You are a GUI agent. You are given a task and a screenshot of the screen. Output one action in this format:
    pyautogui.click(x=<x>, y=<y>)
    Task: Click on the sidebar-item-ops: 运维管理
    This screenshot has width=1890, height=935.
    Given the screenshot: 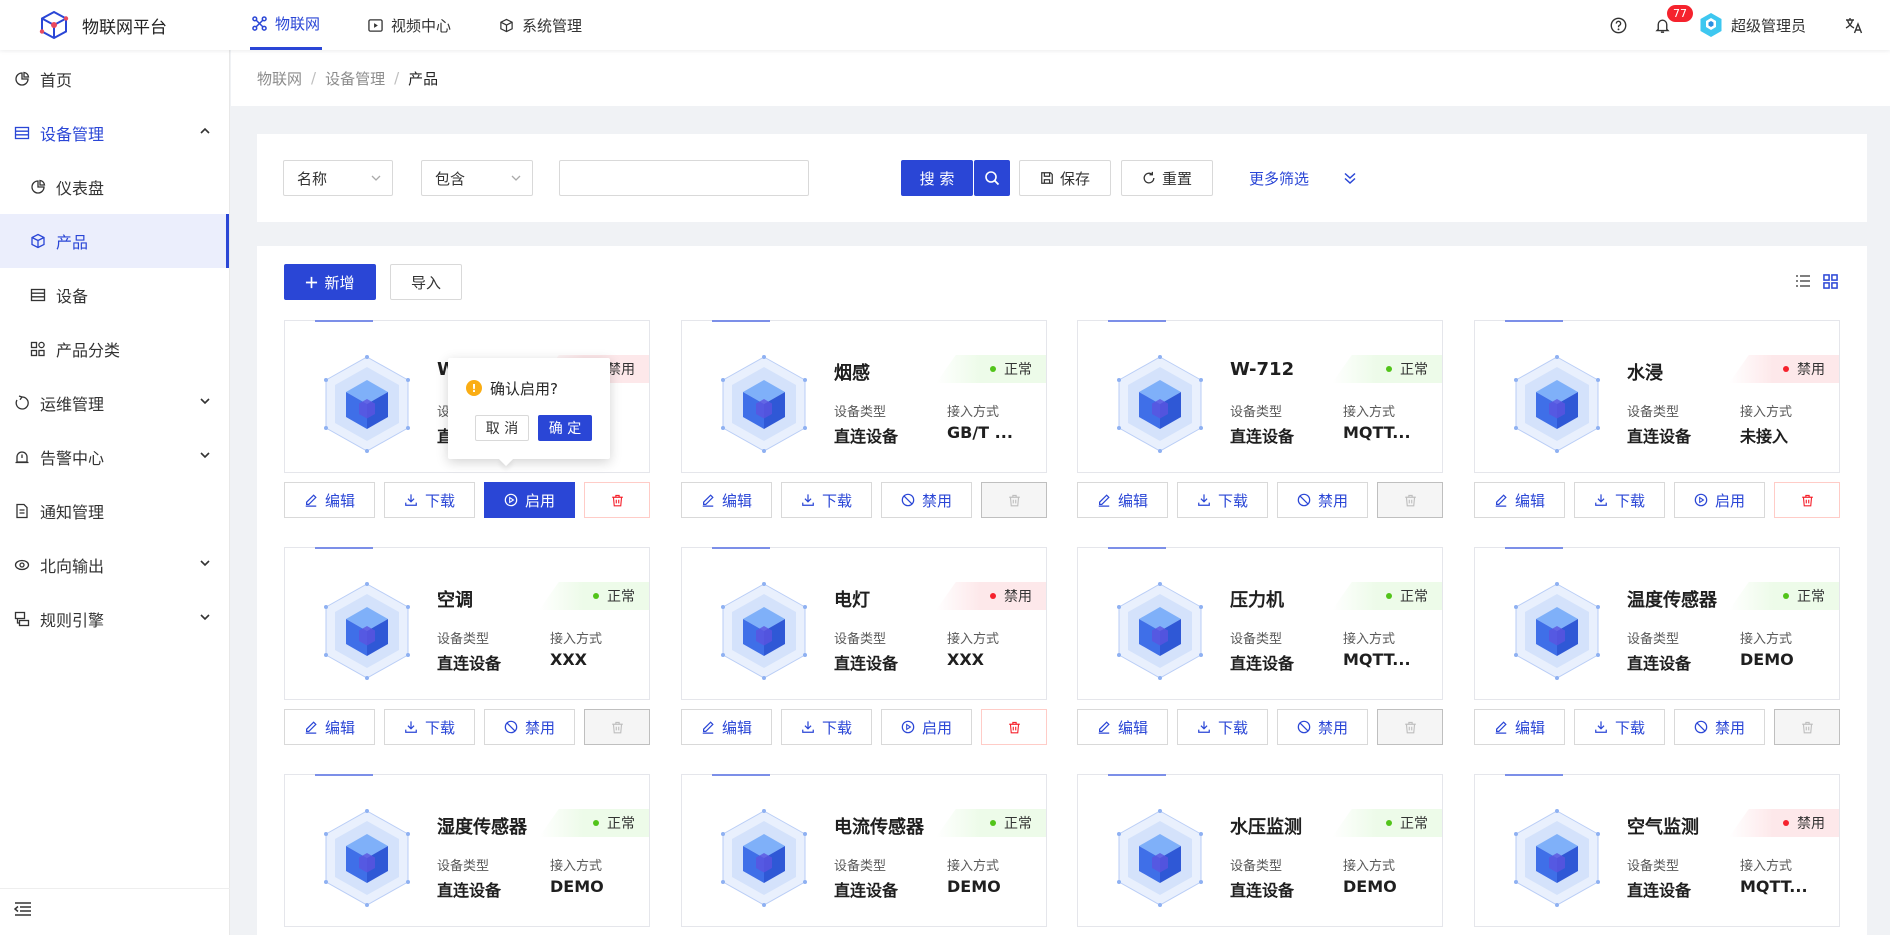 What is the action you would take?
    pyautogui.click(x=114, y=403)
    